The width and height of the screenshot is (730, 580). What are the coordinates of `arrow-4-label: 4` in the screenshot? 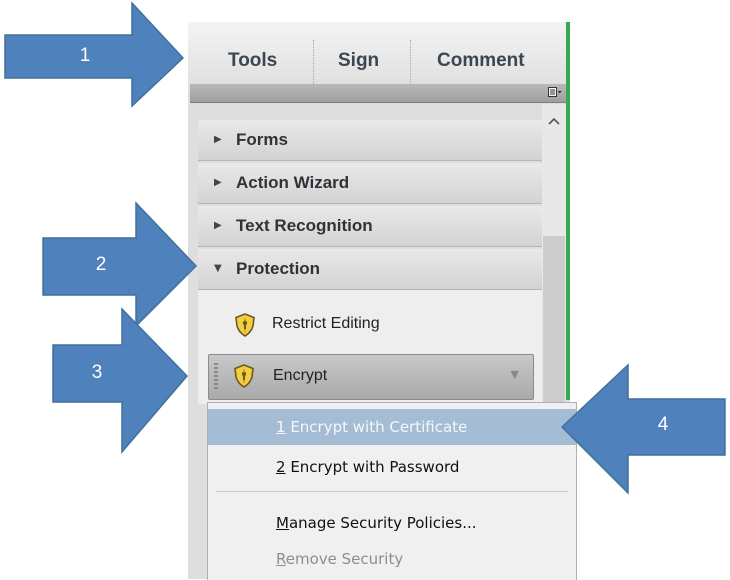 It's located at (663, 424).